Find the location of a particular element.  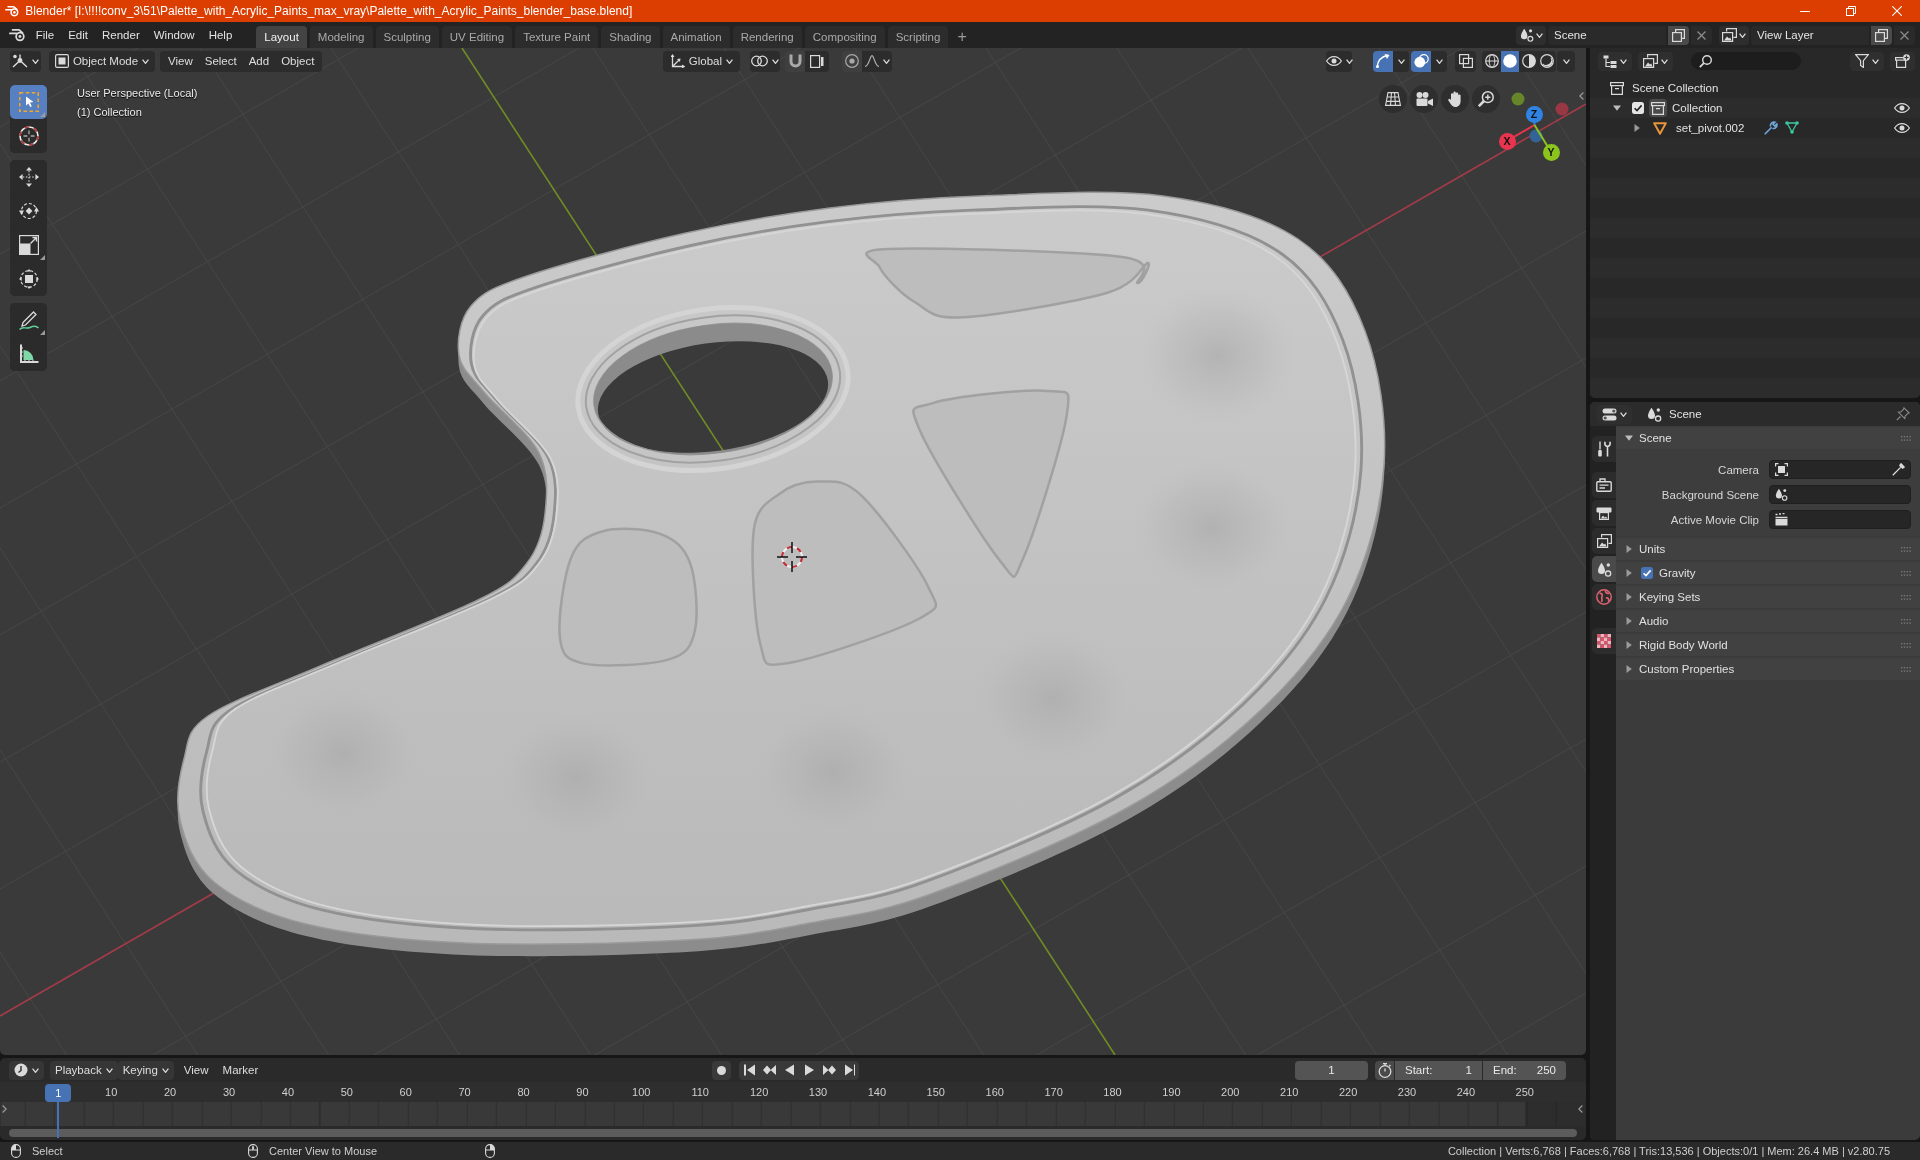

eyedropper-icon is located at coordinates (1898, 469).